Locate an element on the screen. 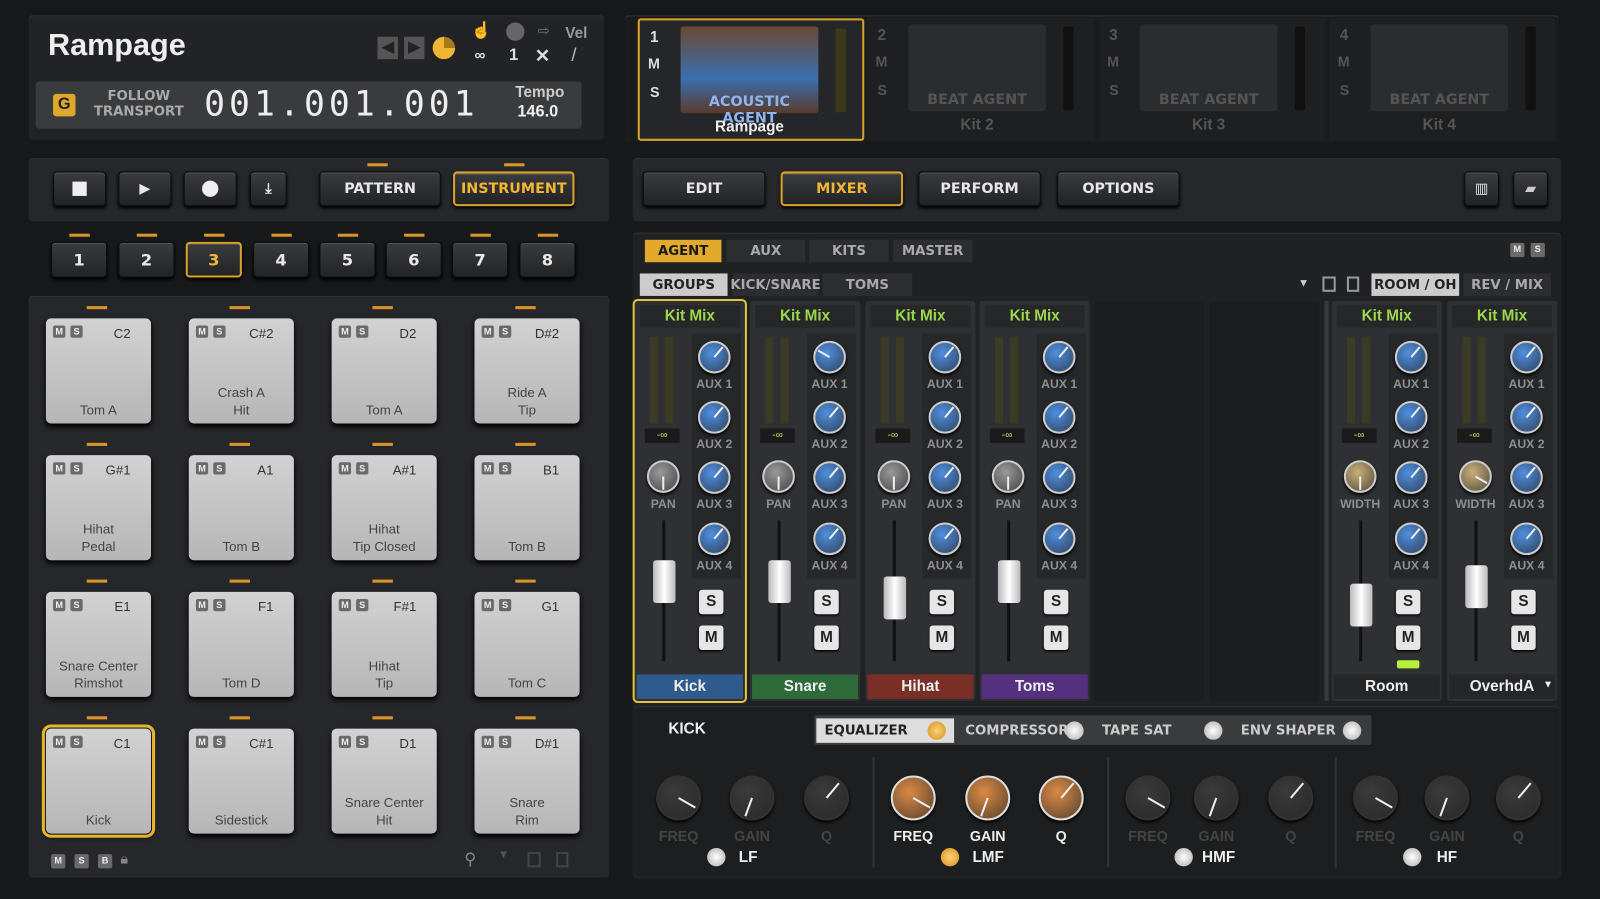 The height and width of the screenshot is (899, 1600). fx-tab-env-shaper: ENV SHAPER is located at coordinates (1301, 730).